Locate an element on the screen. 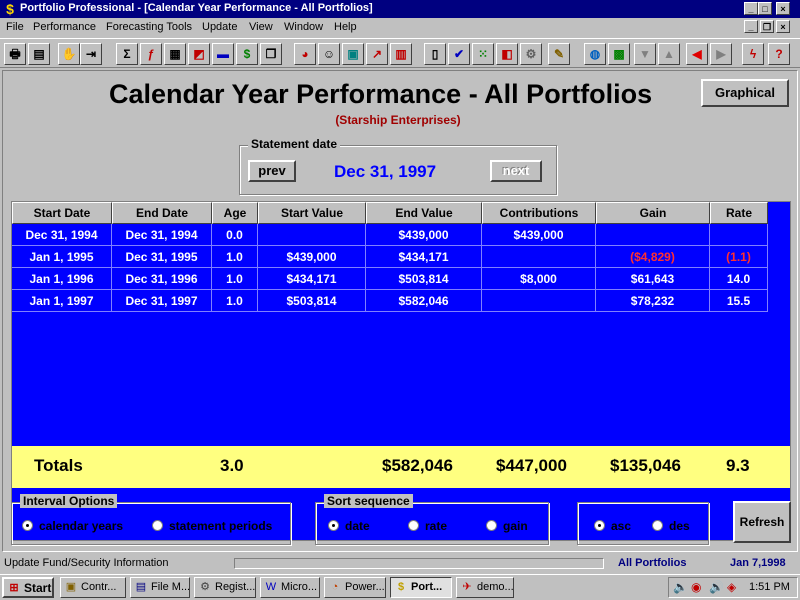 This screenshot has height=600, width=800. tray-app-icon: ◉ is located at coordinates (696, 587).